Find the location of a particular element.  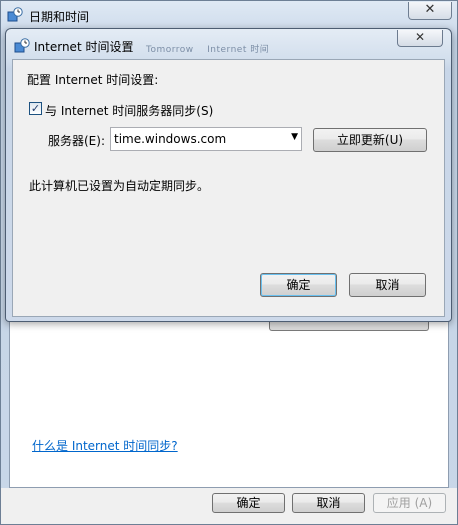

sync-checkbox: ✓ is located at coordinates (35, 108).